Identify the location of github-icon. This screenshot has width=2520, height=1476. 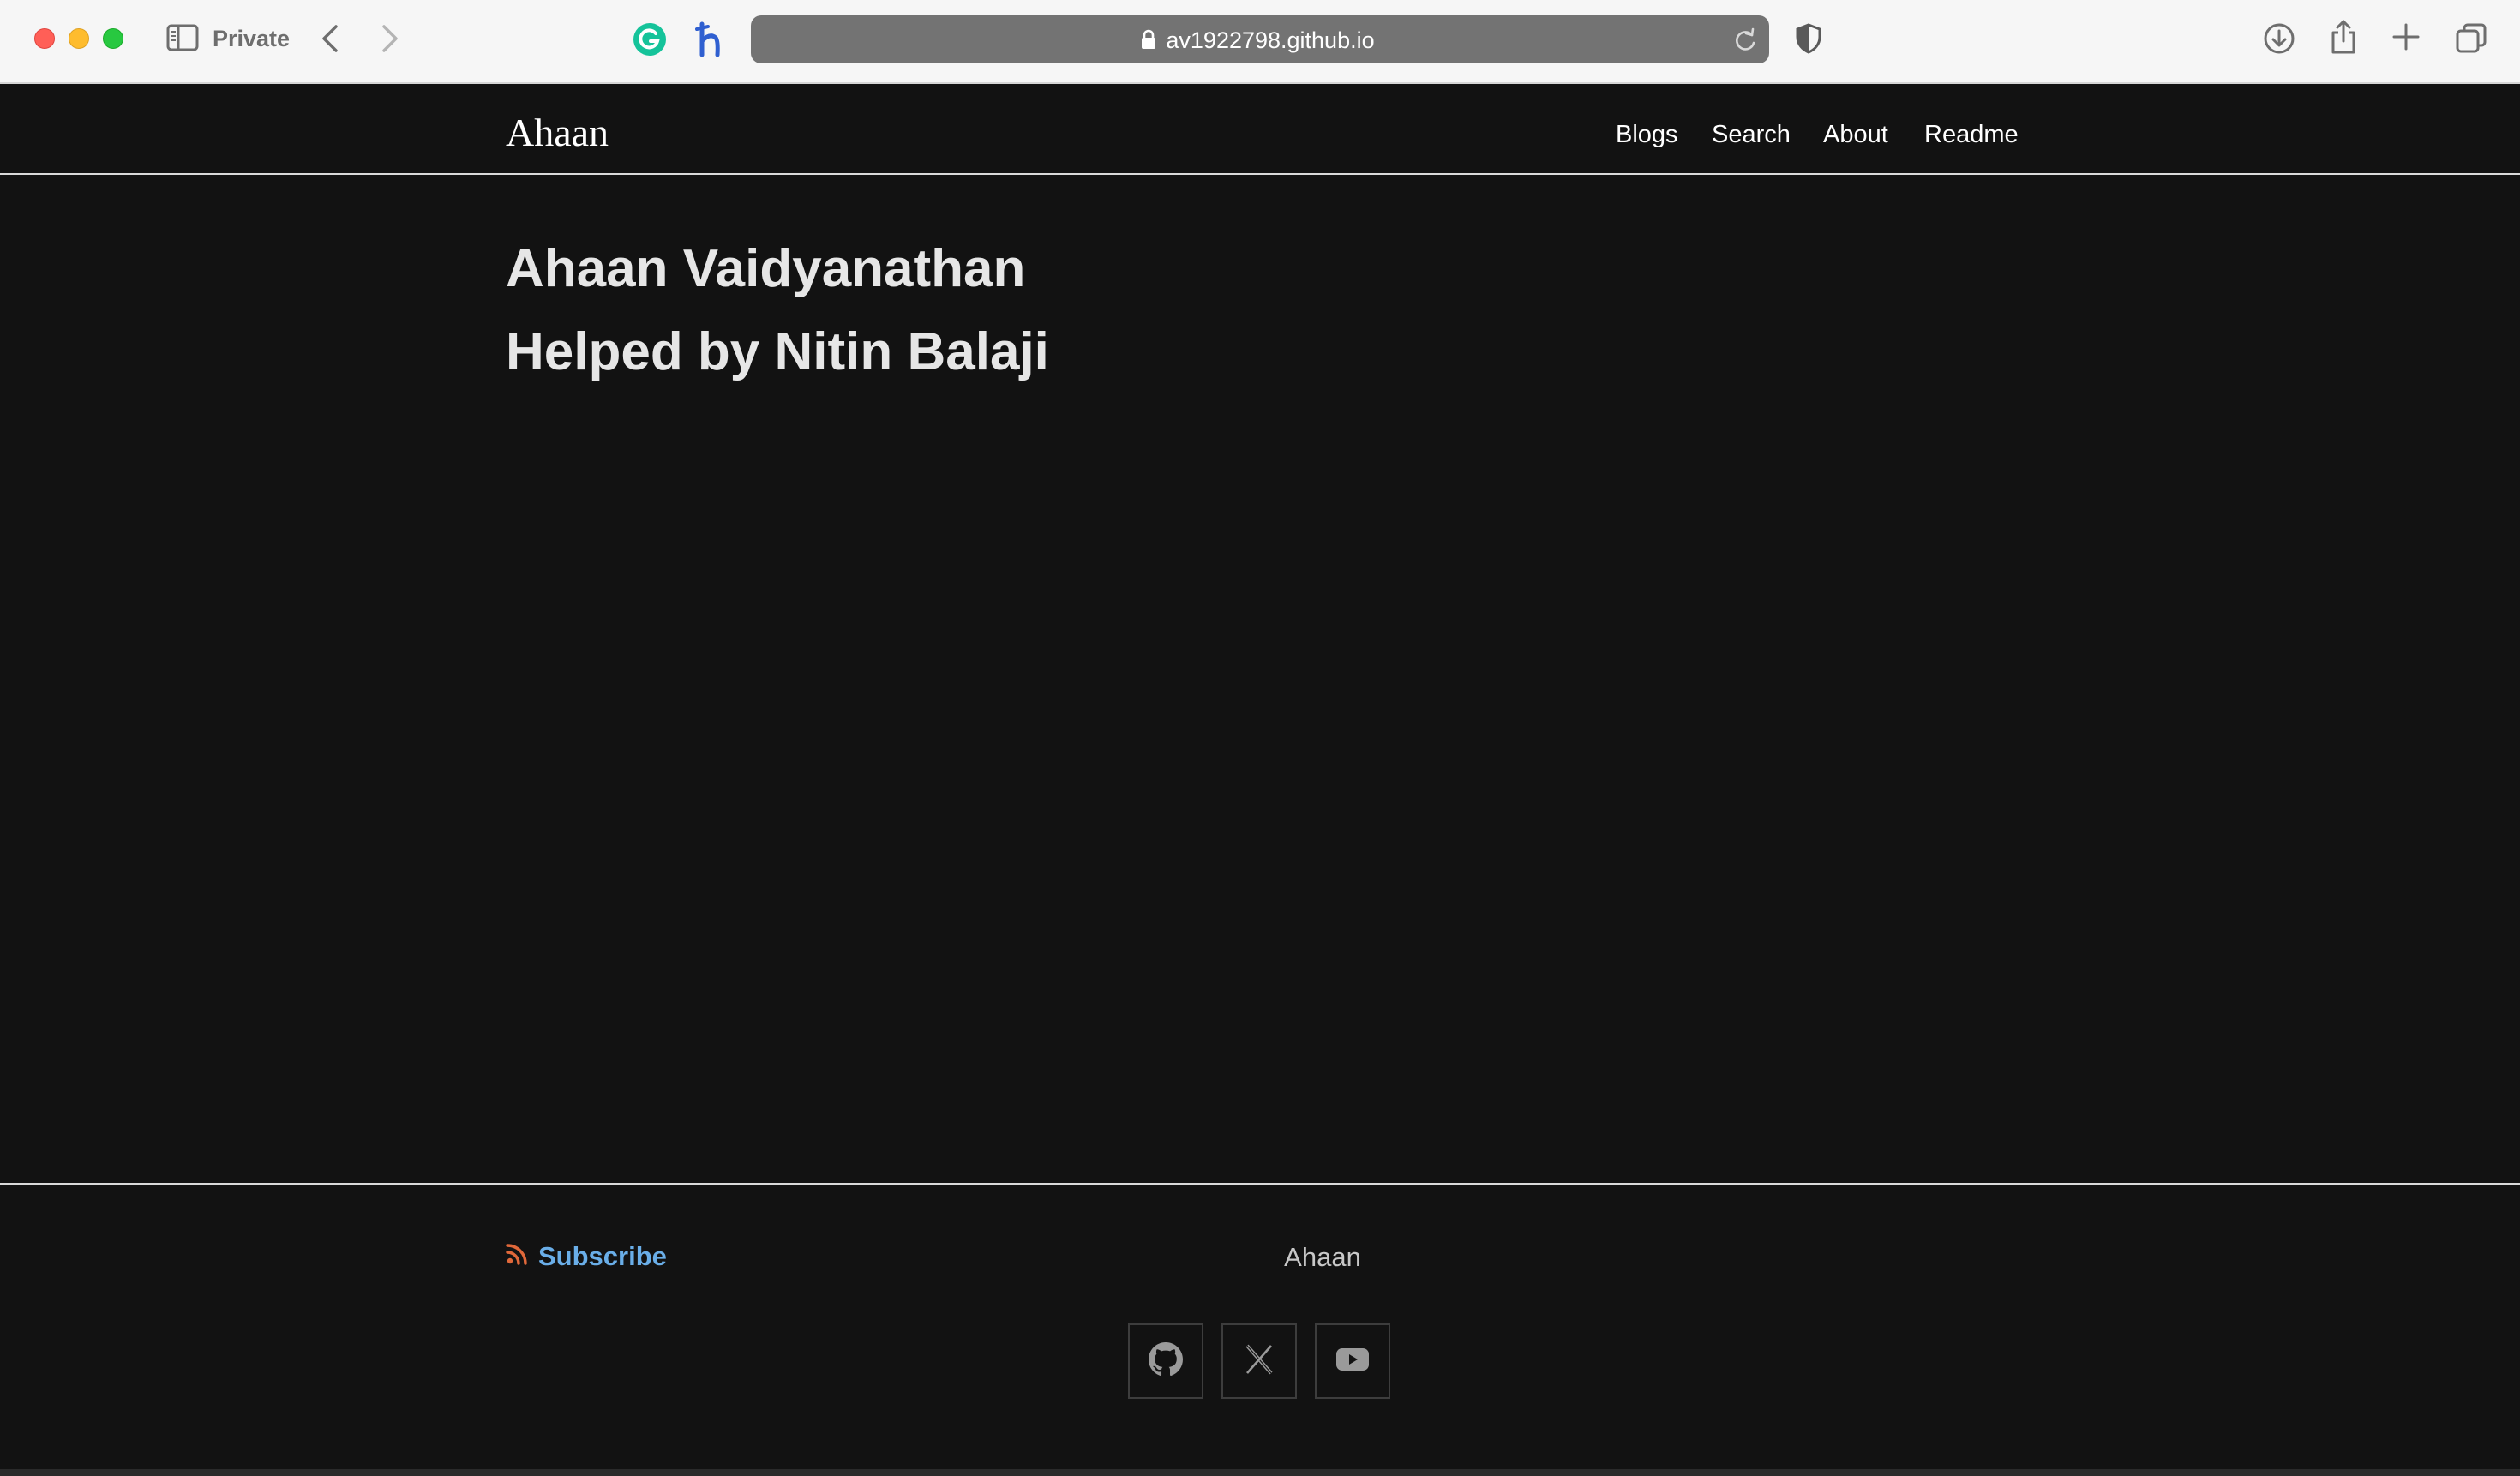
(1166, 1361).